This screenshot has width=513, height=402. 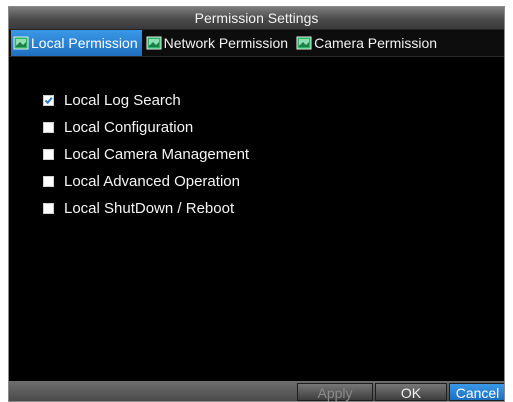 What do you see at coordinates (376, 43) in the screenshot?
I see `tab-label: Camera Permission` at bounding box center [376, 43].